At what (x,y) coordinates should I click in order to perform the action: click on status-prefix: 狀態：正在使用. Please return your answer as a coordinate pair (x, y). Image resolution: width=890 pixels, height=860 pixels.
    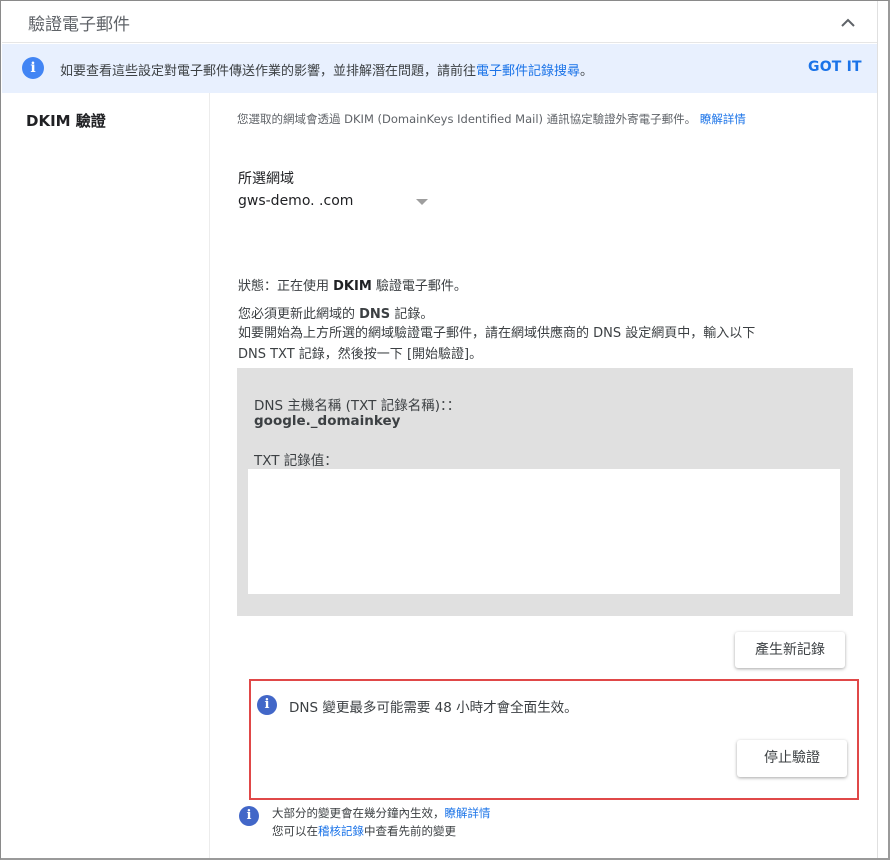
    Looking at the image, I should click on (286, 286).